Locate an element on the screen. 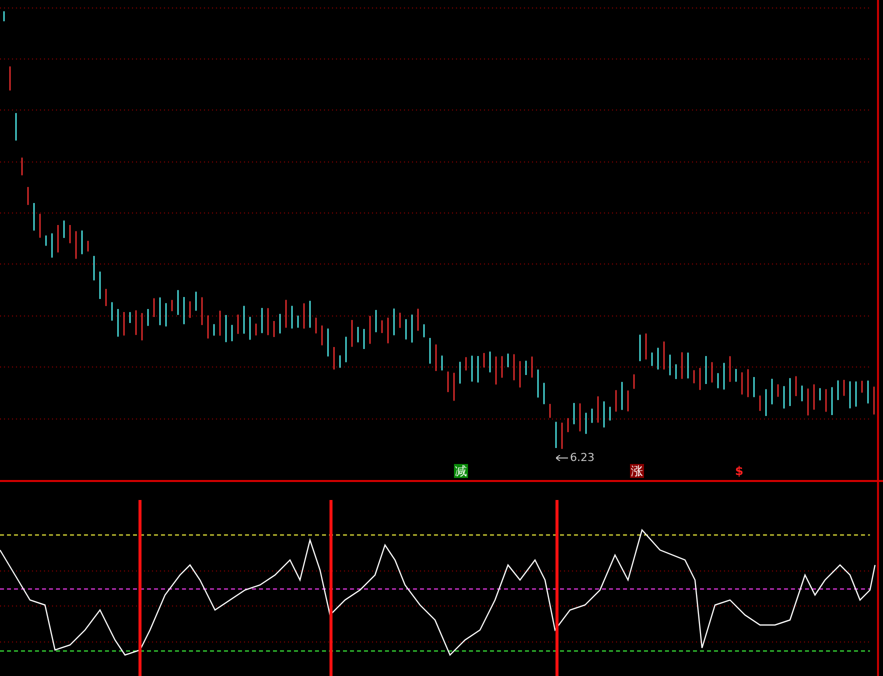 This screenshot has width=883, height=676. signal-tag: 涨 is located at coordinates (637, 471).